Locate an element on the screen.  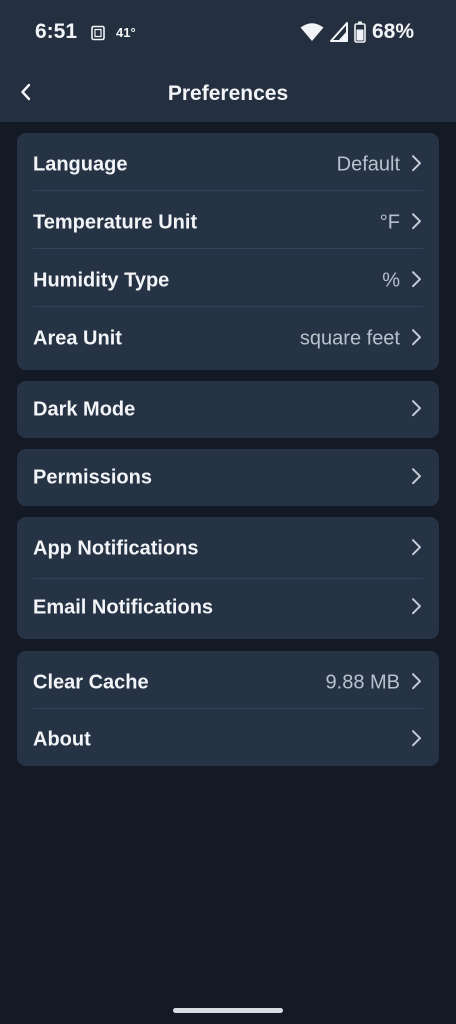
battery-percentage: 68% is located at coordinates (392, 31).